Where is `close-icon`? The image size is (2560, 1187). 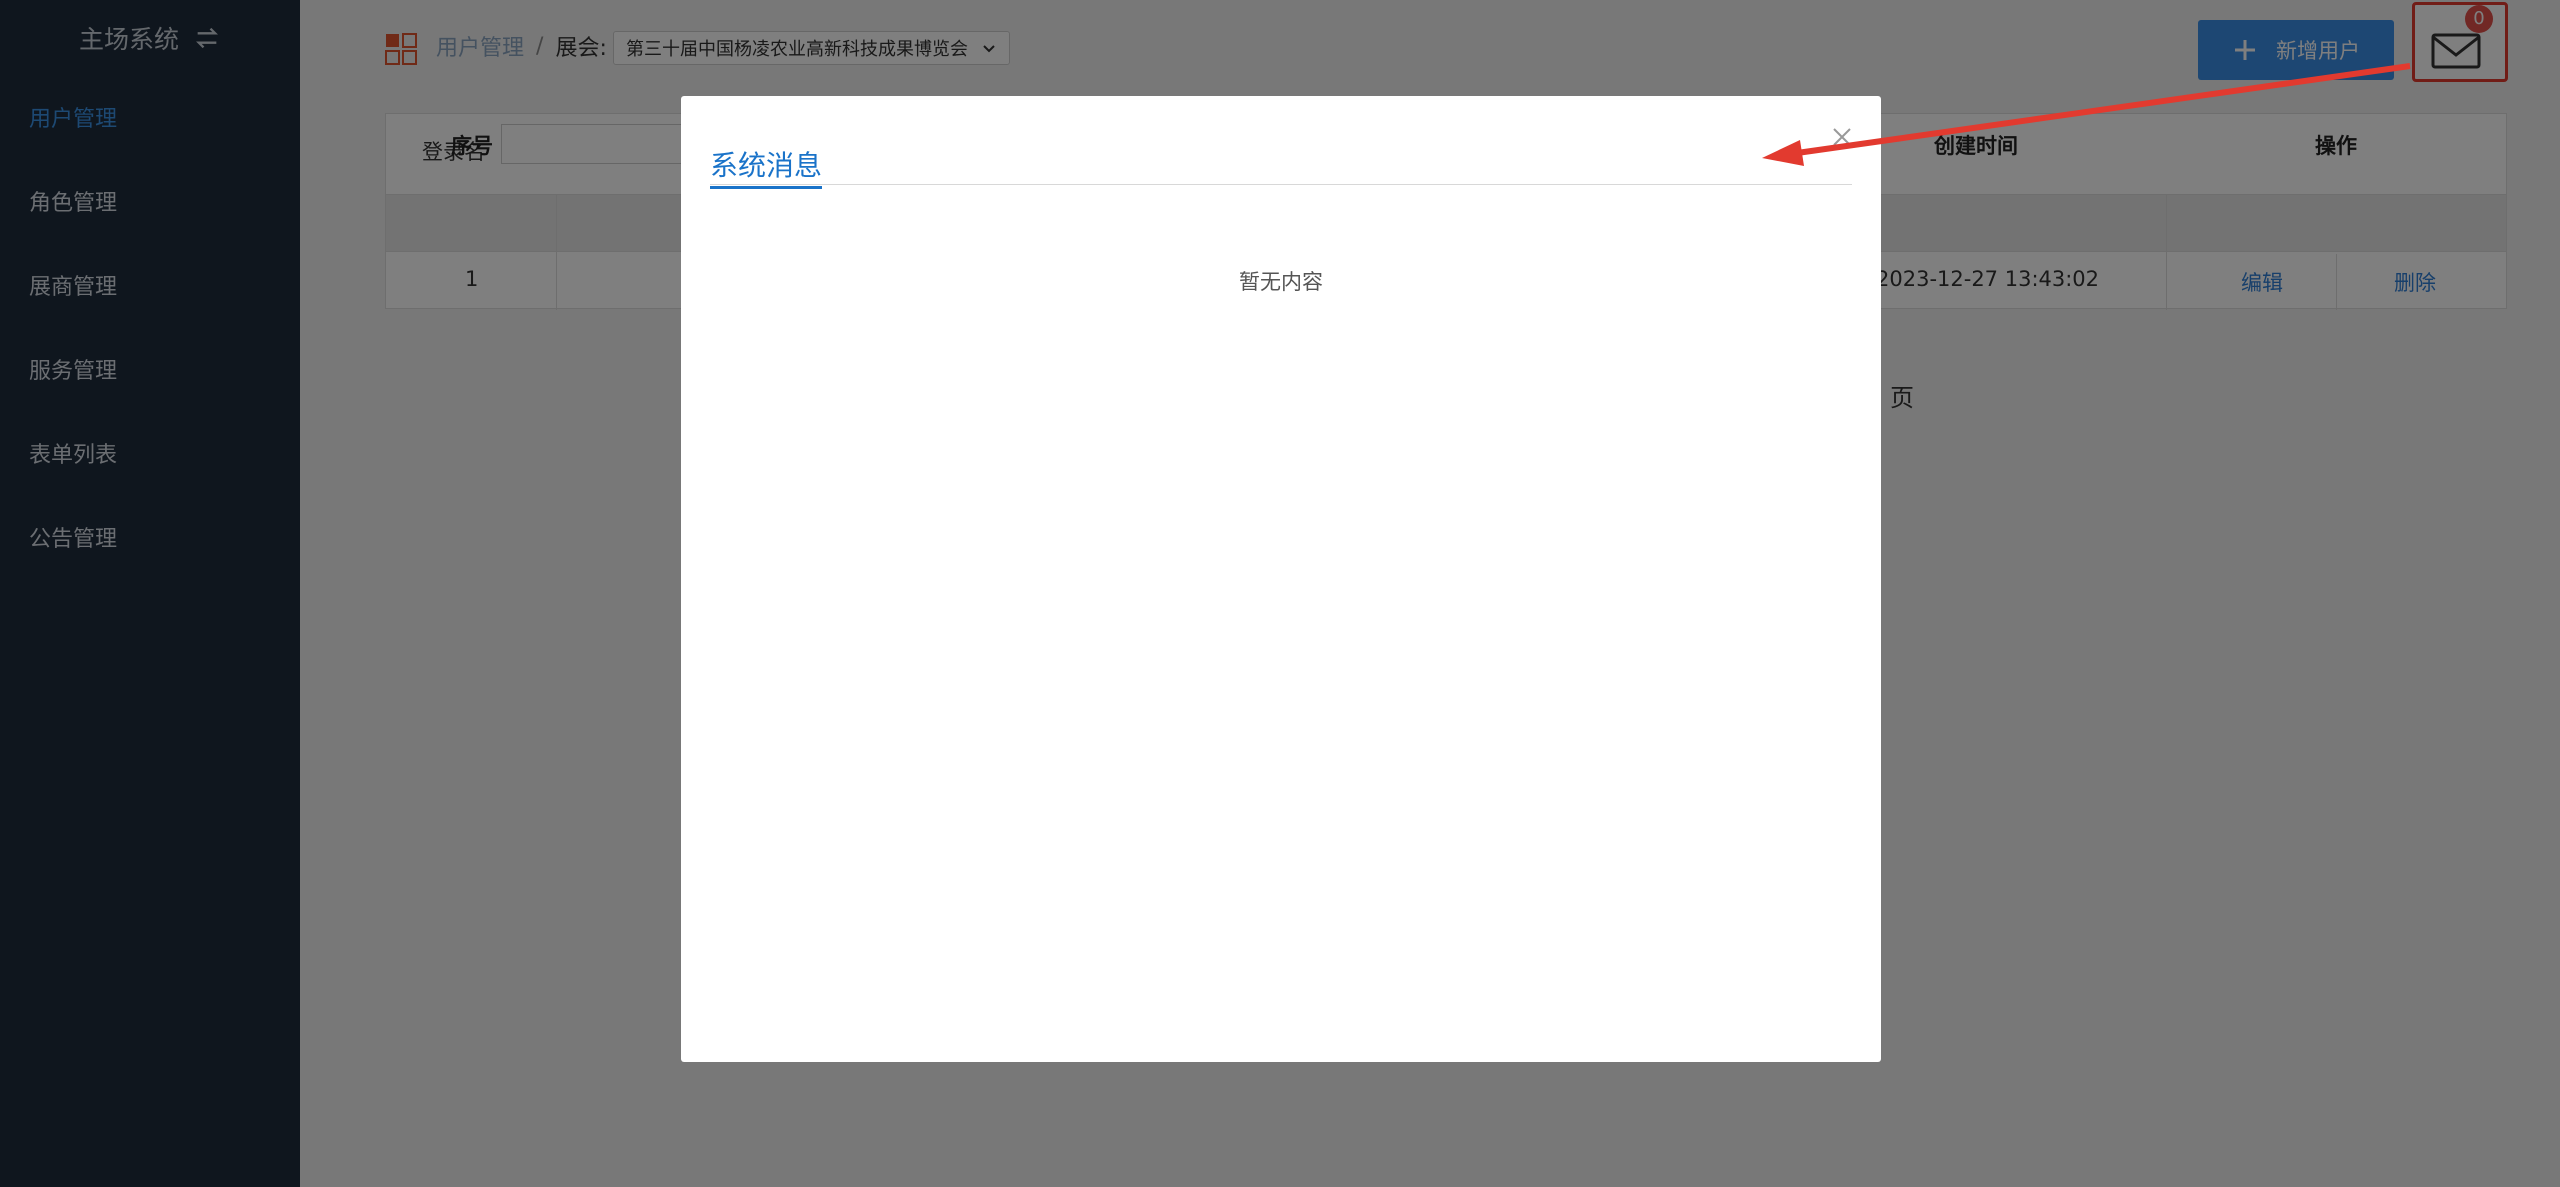
close-icon is located at coordinates (1842, 137).